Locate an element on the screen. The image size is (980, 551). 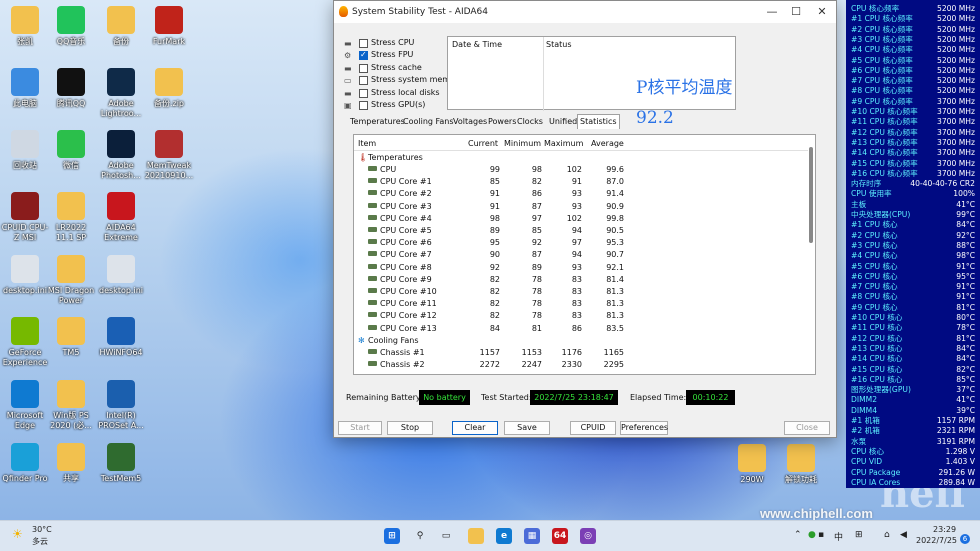
desktop-icon: AIDA64 Extreme is located at coordinates (121, 217).